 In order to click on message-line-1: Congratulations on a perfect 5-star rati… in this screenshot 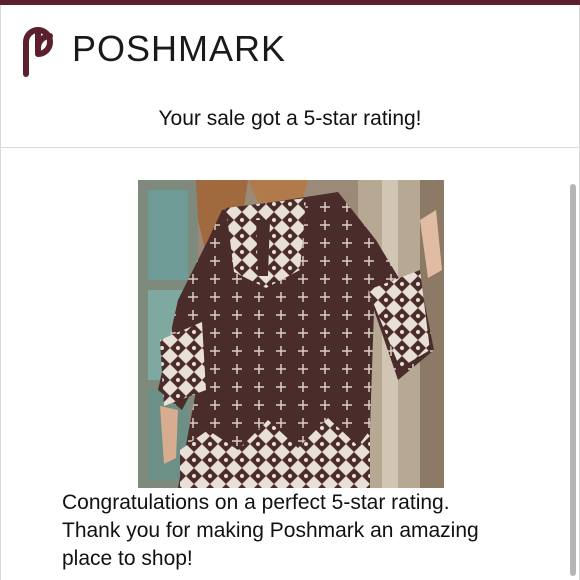, I will do `click(256, 502)`.